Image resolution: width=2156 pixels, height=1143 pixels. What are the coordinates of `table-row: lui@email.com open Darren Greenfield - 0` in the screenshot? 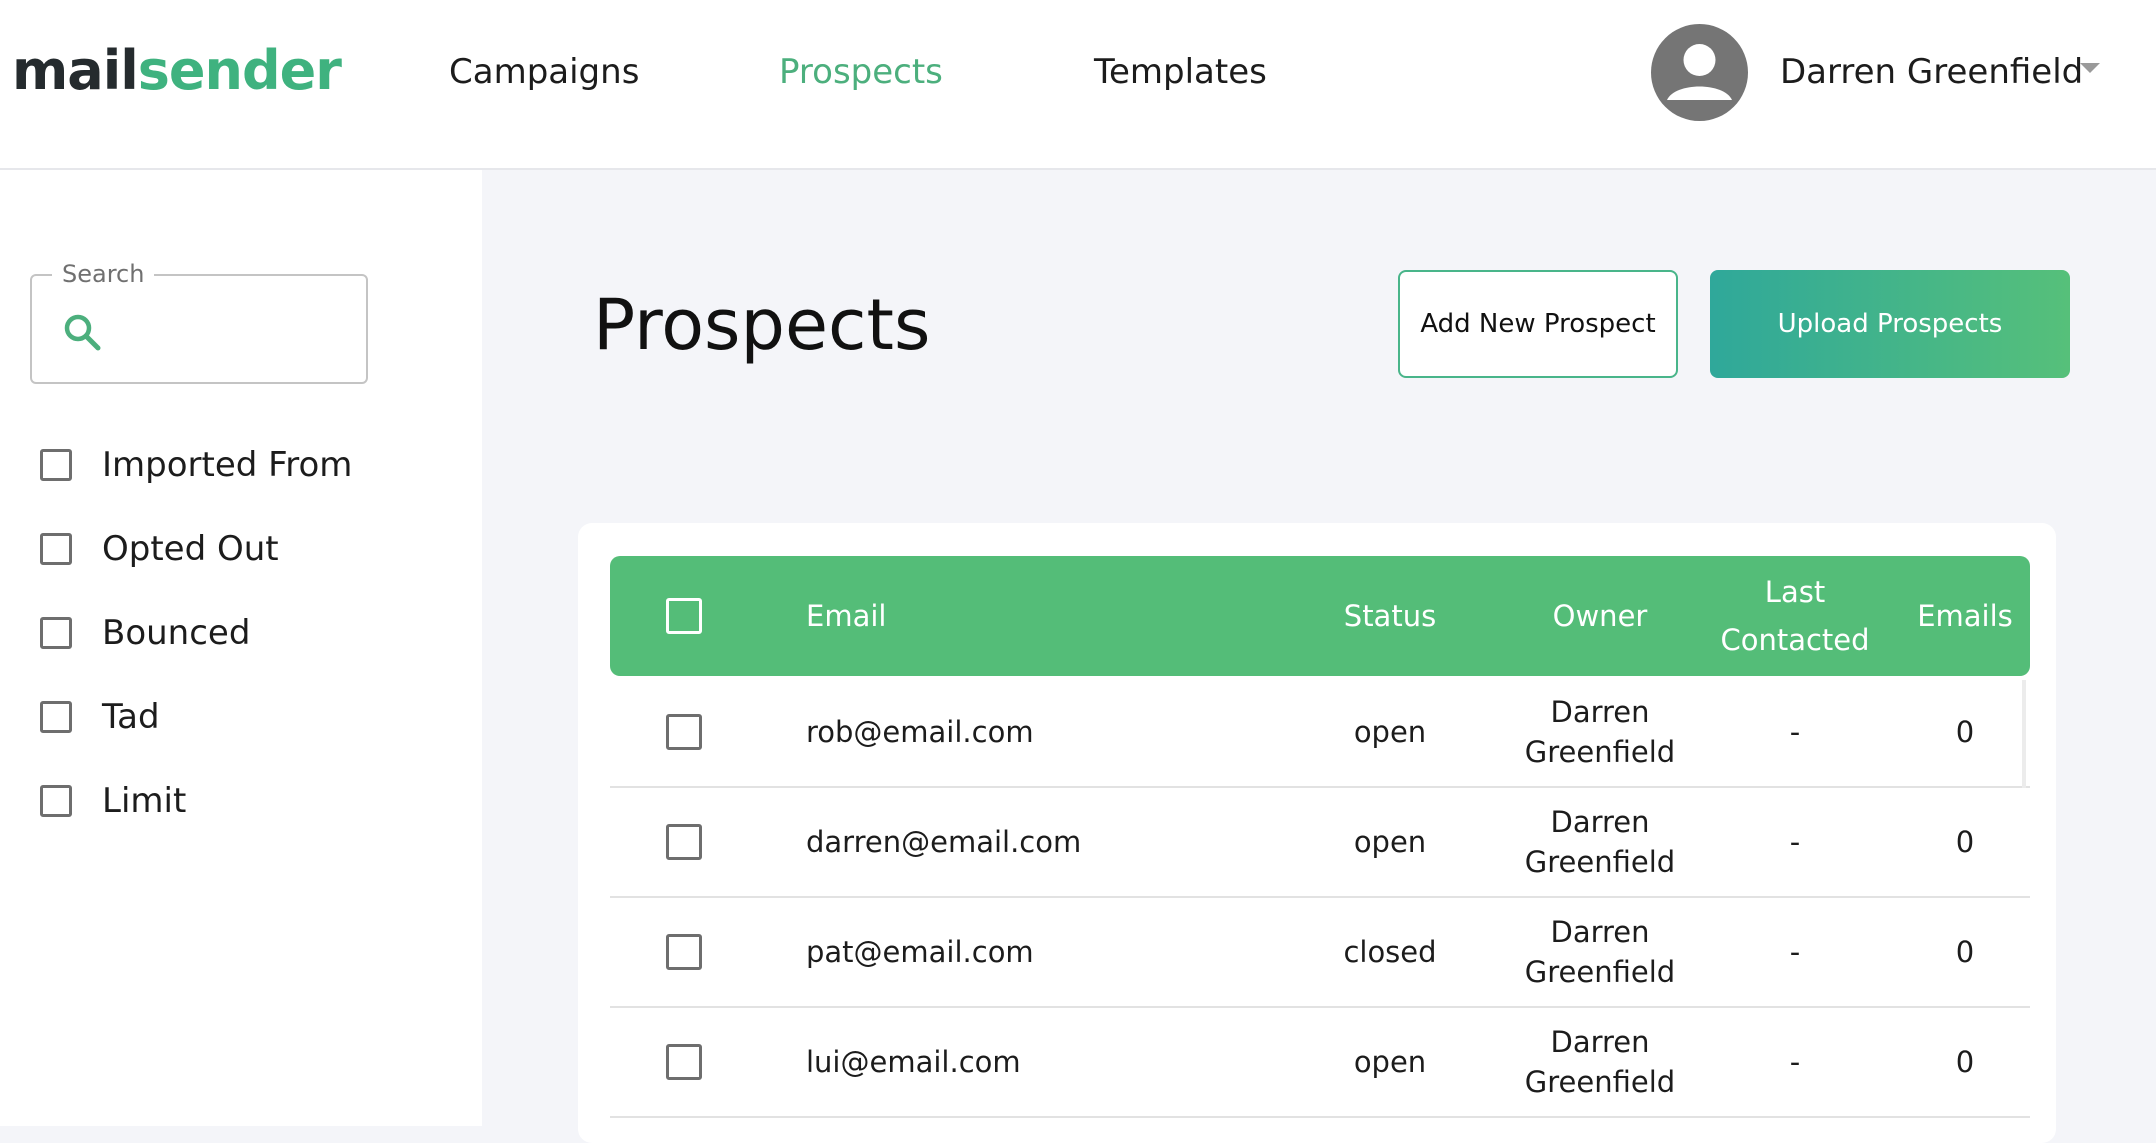 It's located at (1320, 1063).